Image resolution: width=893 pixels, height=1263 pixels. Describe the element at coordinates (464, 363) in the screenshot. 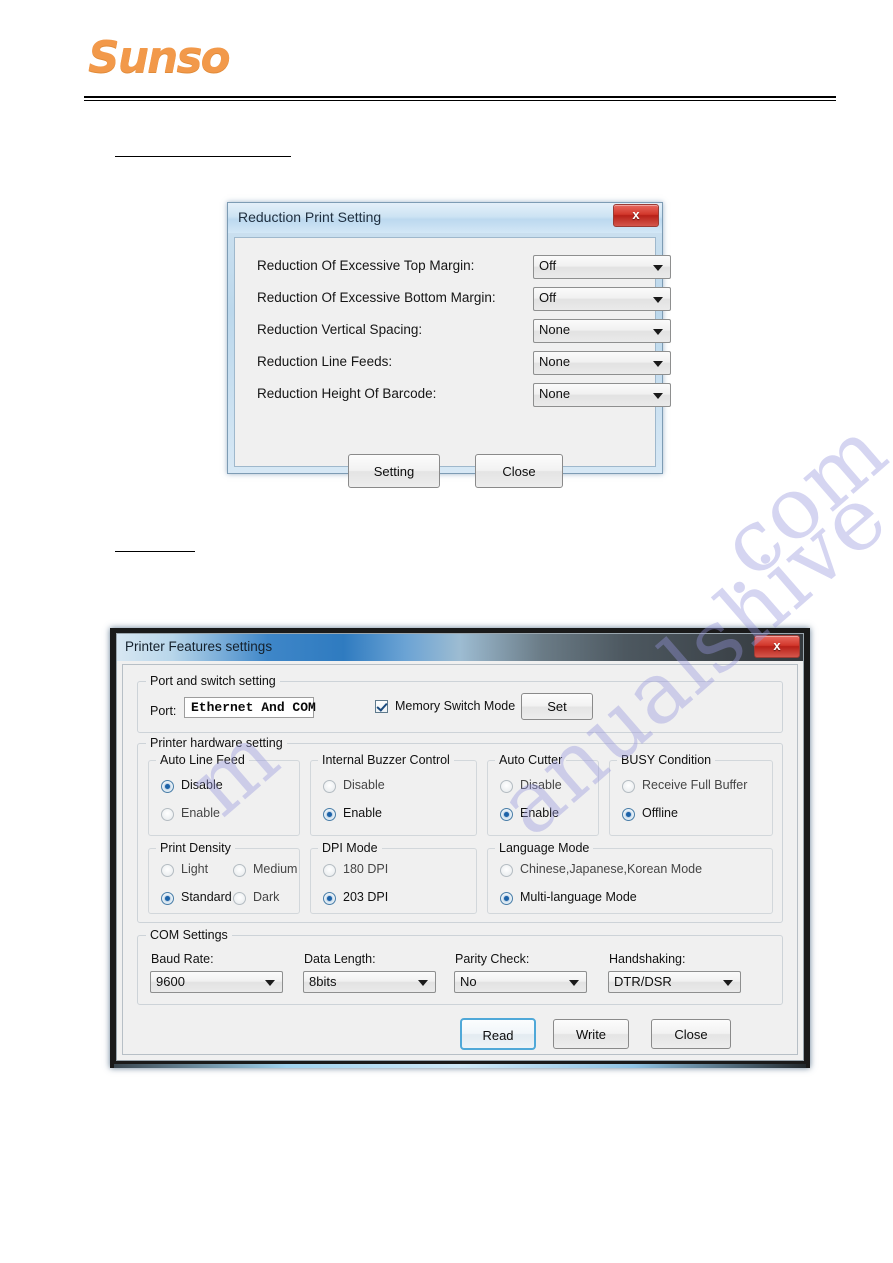

I see `reduction-row-line-feeds: Reduction Line Feeds: None` at that location.